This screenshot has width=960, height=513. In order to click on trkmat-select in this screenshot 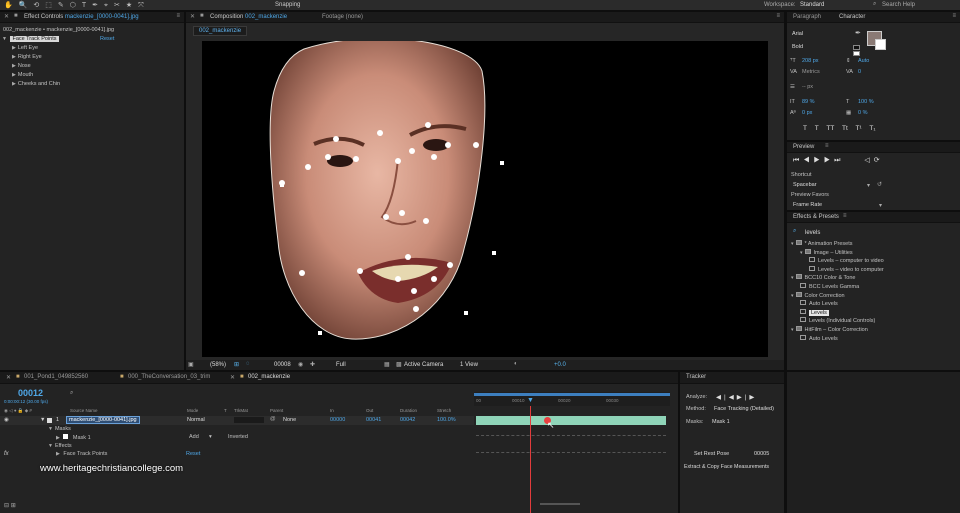, I will do `click(249, 420)`.